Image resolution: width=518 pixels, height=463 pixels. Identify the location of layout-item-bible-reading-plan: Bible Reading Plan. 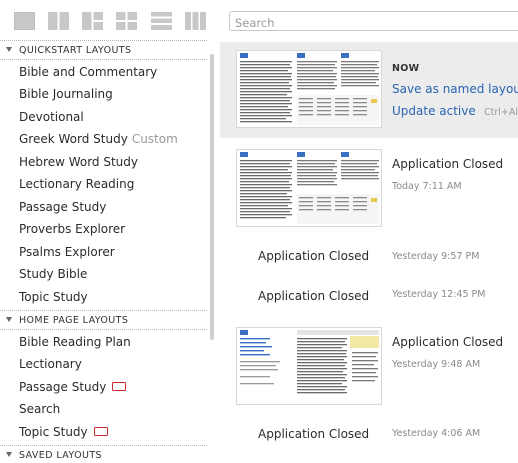
(75, 342).